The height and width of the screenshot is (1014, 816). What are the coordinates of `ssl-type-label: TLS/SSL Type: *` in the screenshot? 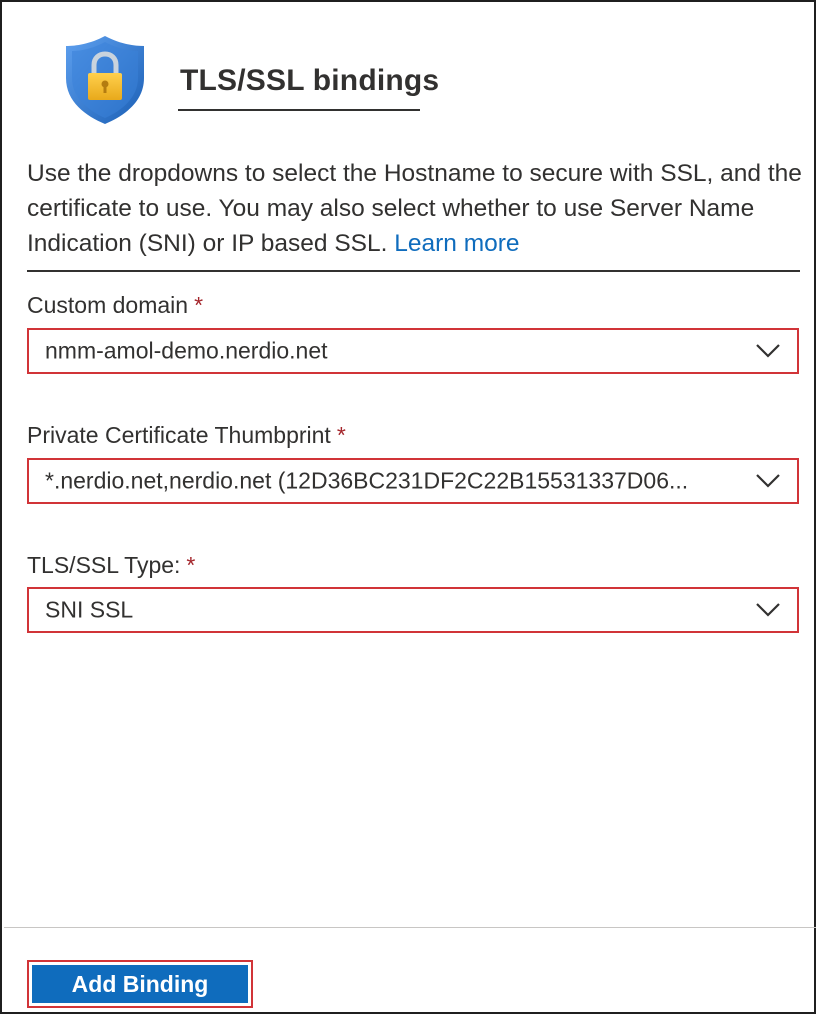 It's located at (111, 565).